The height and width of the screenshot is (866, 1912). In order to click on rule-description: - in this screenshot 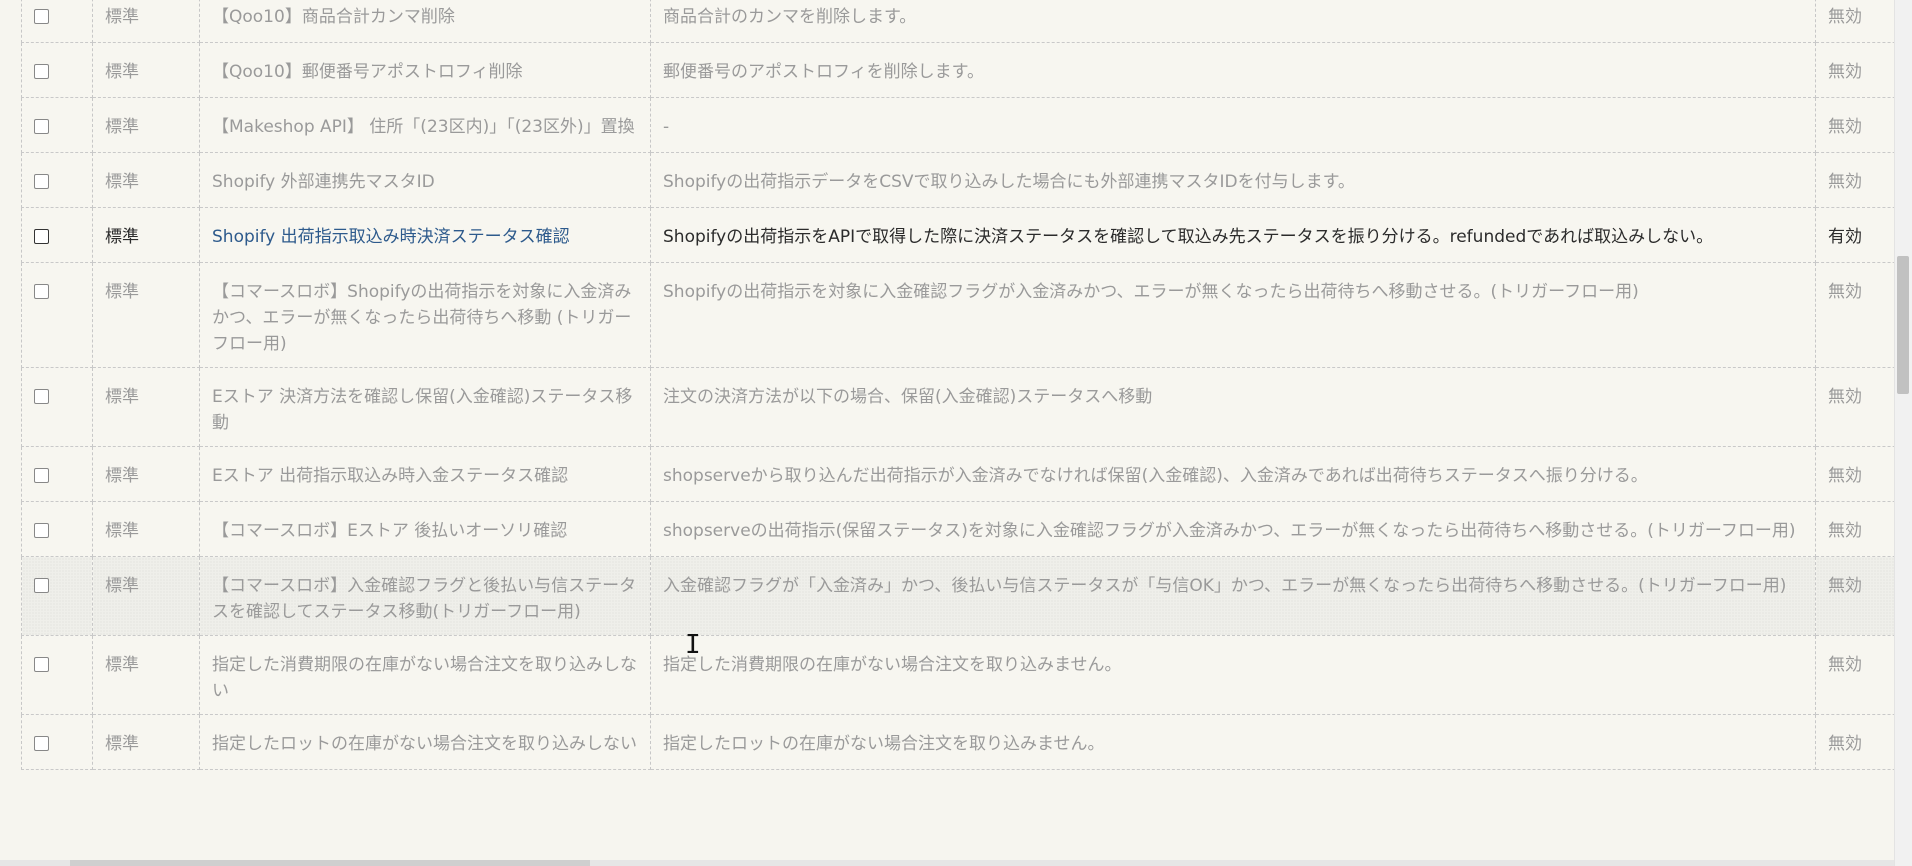, I will do `click(1233, 125)`.